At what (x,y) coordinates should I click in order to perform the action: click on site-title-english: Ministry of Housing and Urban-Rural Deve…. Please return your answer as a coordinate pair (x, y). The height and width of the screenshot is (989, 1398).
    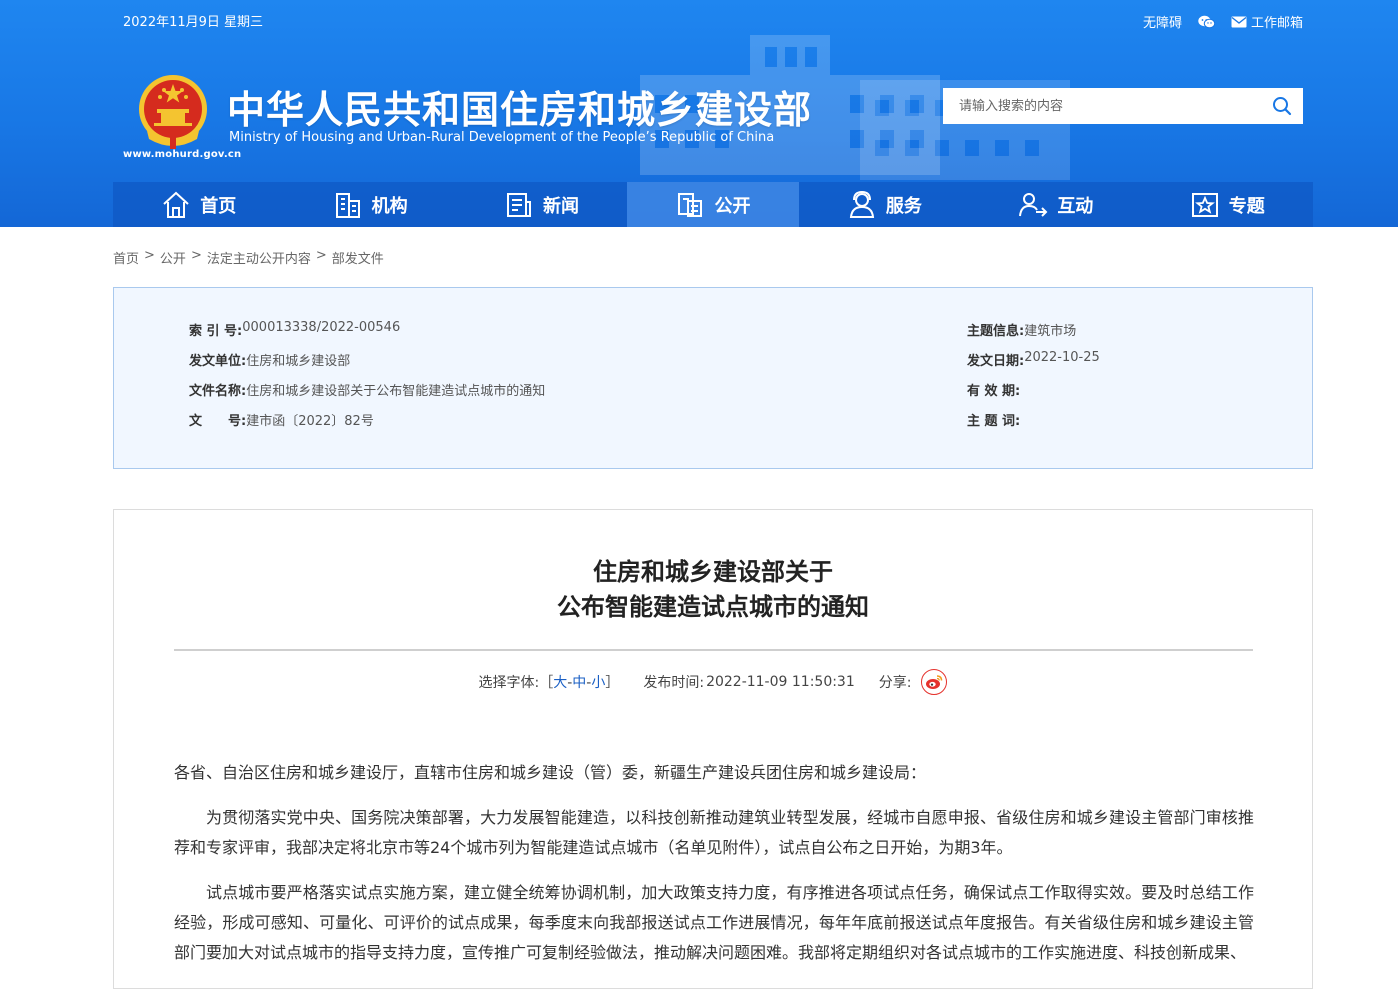
    Looking at the image, I should click on (502, 137).